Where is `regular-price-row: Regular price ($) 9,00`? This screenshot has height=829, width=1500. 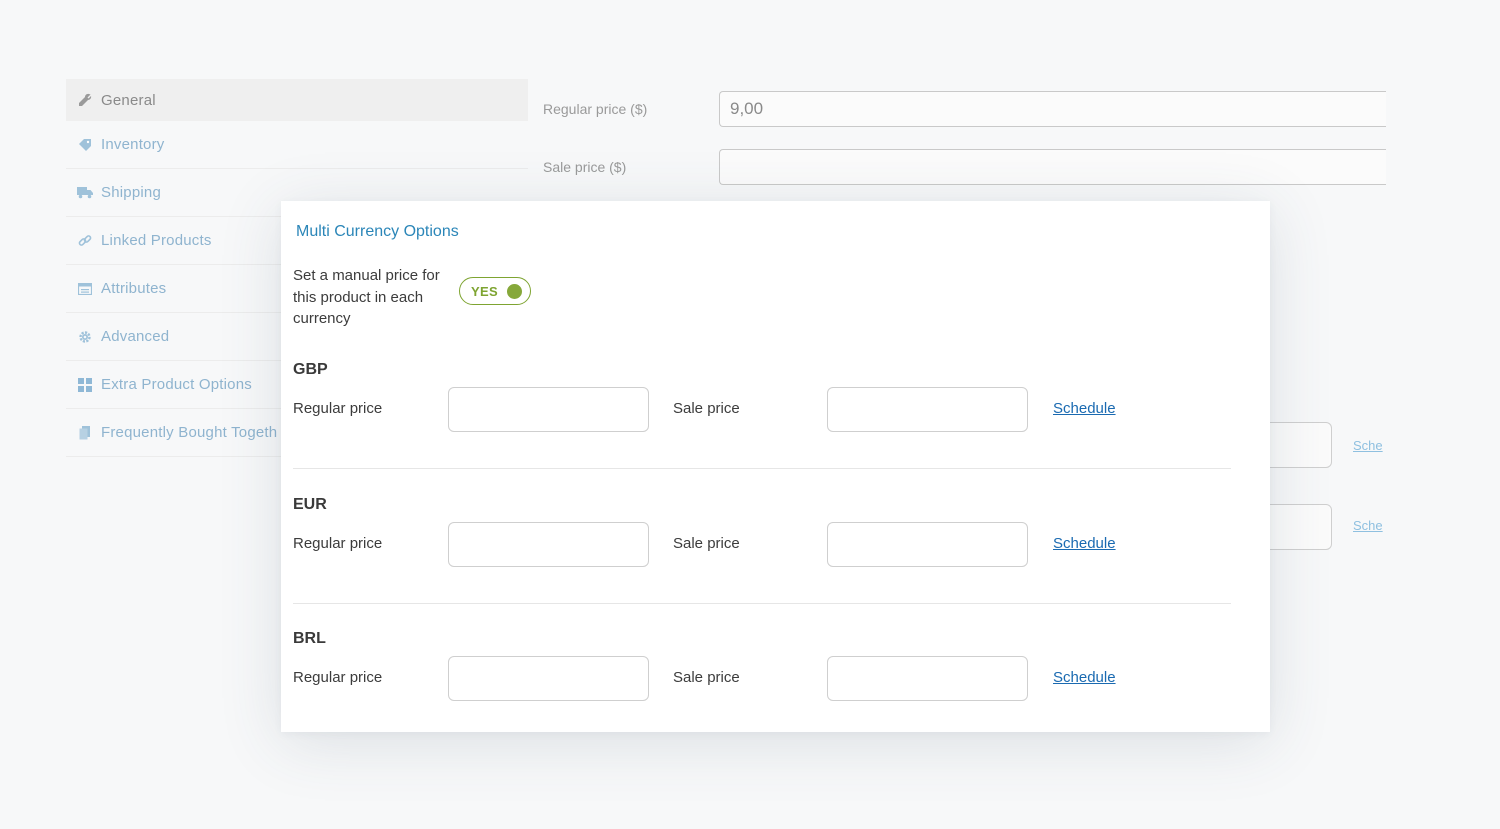
regular-price-row: Regular price ($) 9,00 is located at coordinates (964, 109).